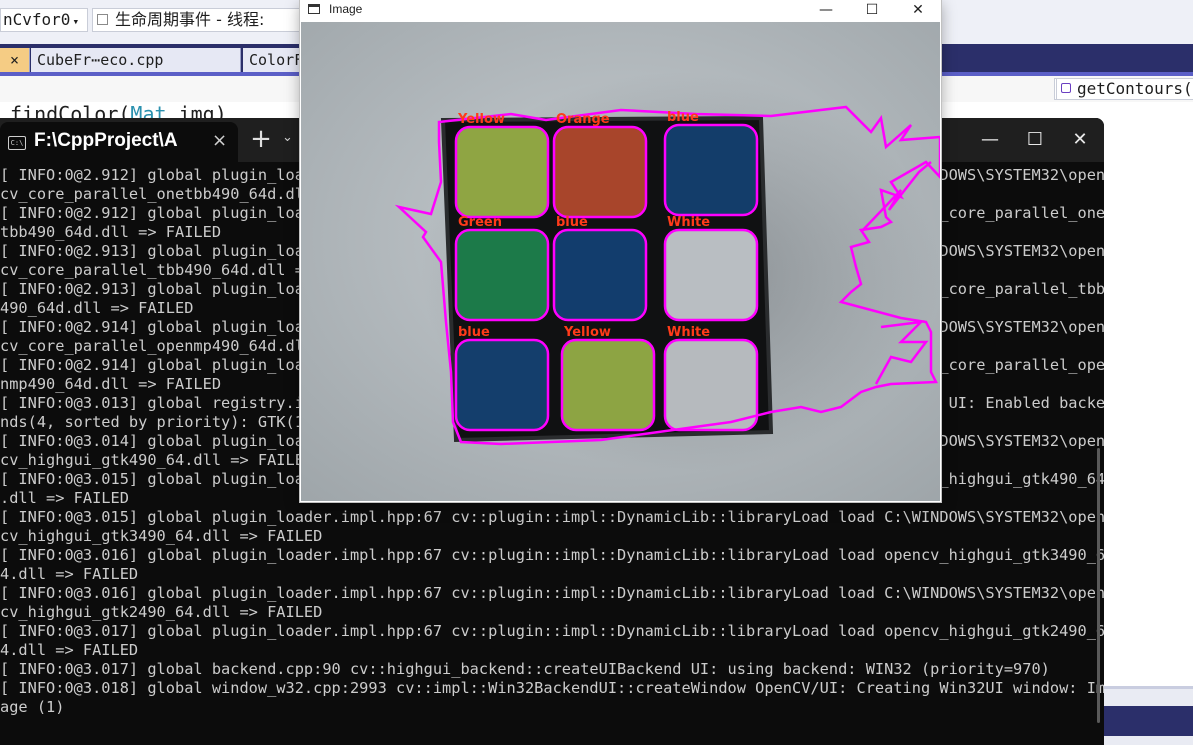 This screenshot has width=1193, height=745. What do you see at coordinates (1135, 88) in the screenshot?
I see `member-combo-label: getContours(` at bounding box center [1135, 88].